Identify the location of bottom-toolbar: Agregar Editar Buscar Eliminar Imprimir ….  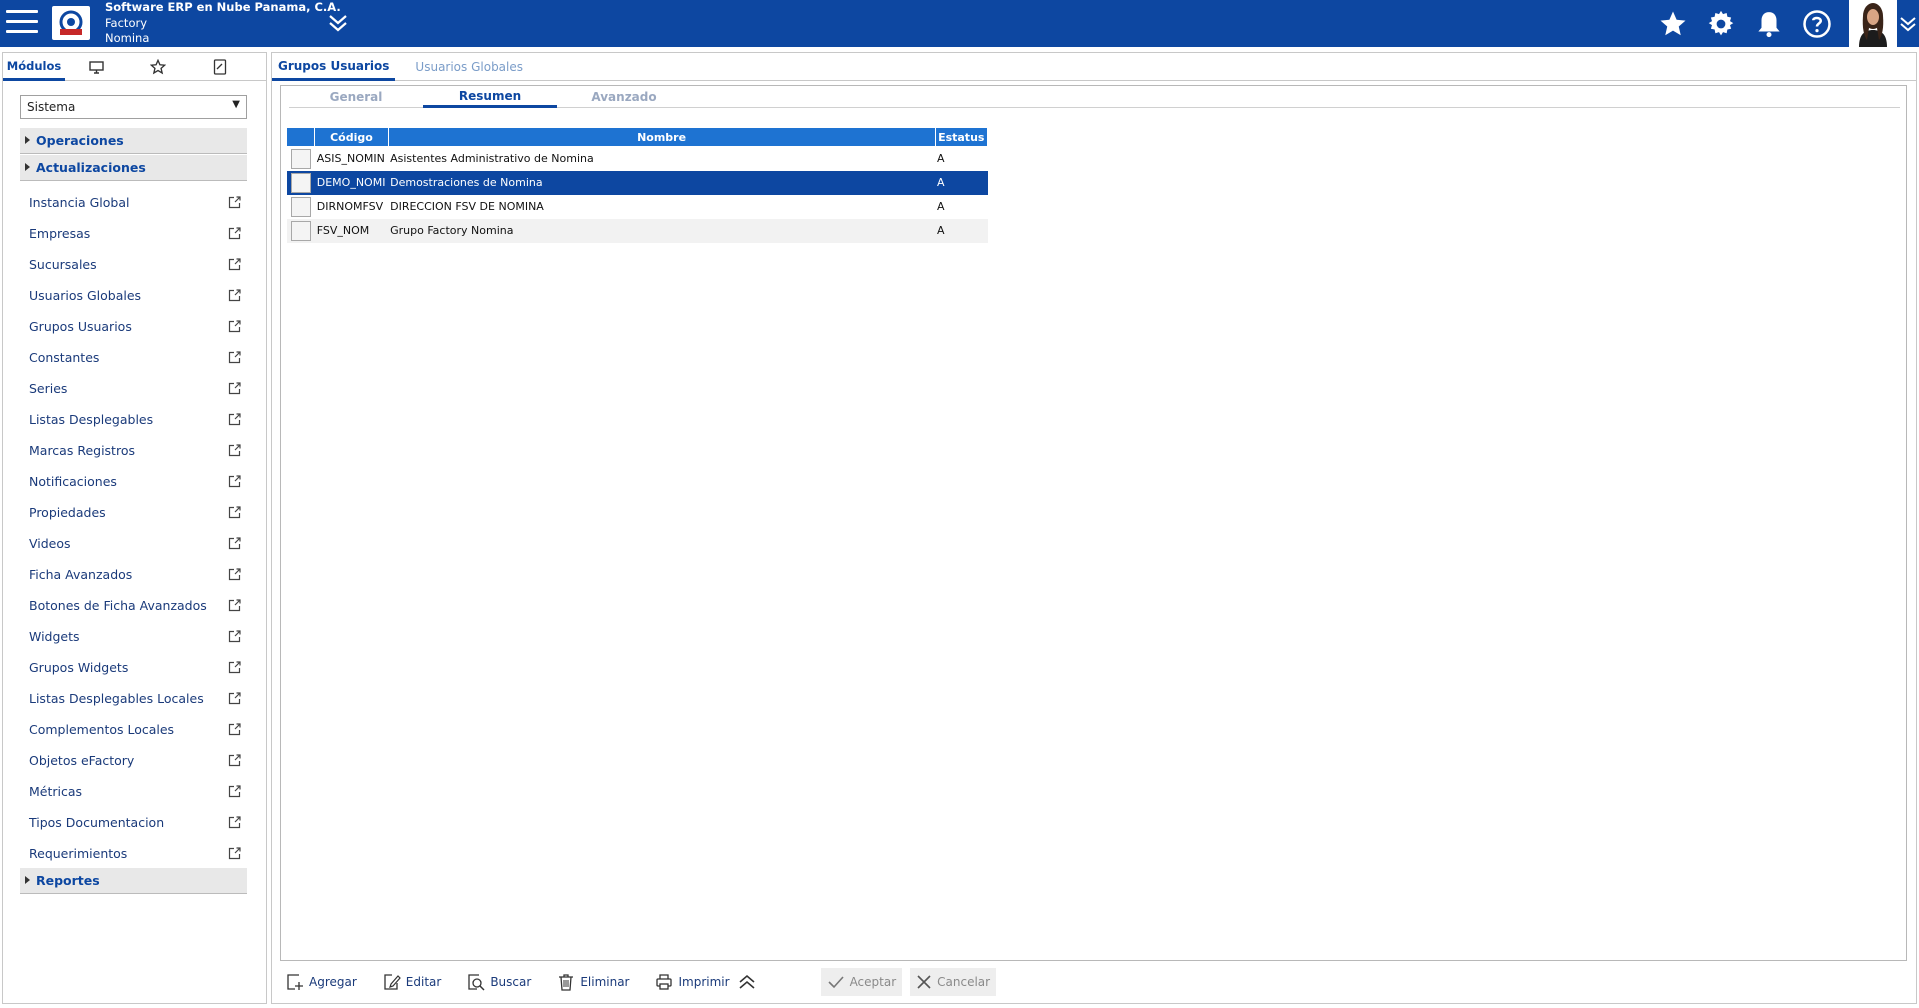
(642, 982).